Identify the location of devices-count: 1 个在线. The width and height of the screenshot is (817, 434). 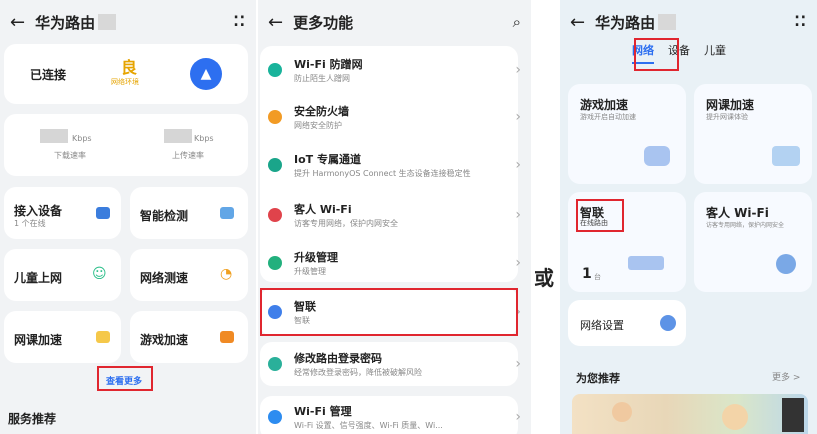
(30, 223).